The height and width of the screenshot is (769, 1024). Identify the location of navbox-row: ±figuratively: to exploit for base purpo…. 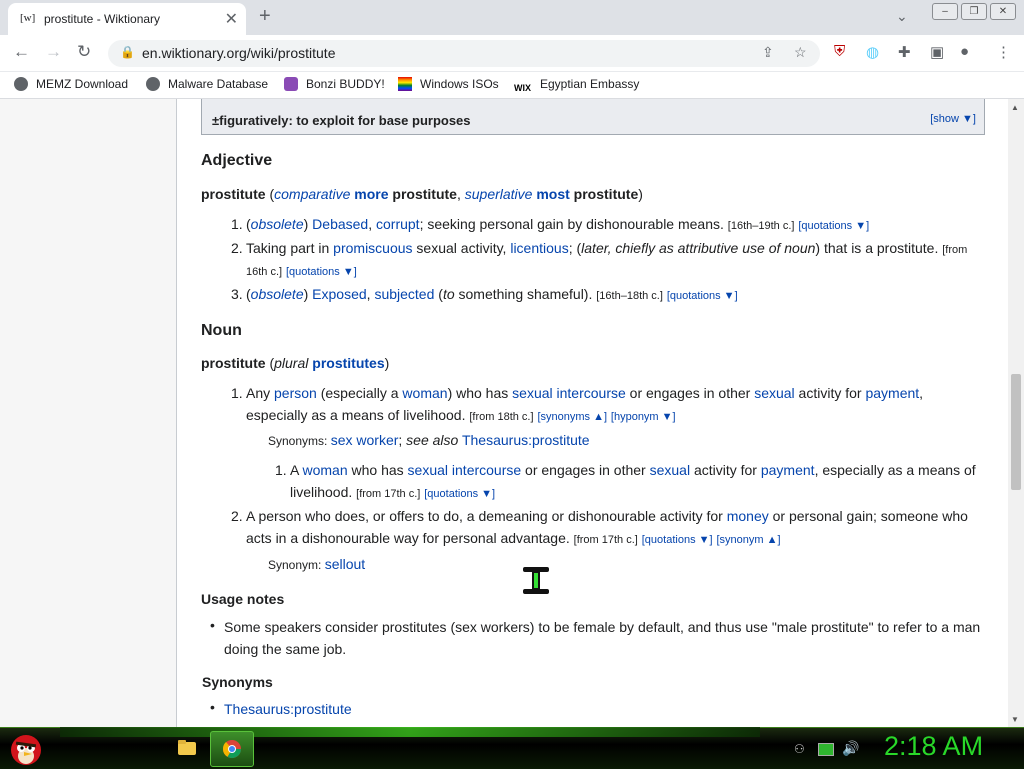
(593, 120).